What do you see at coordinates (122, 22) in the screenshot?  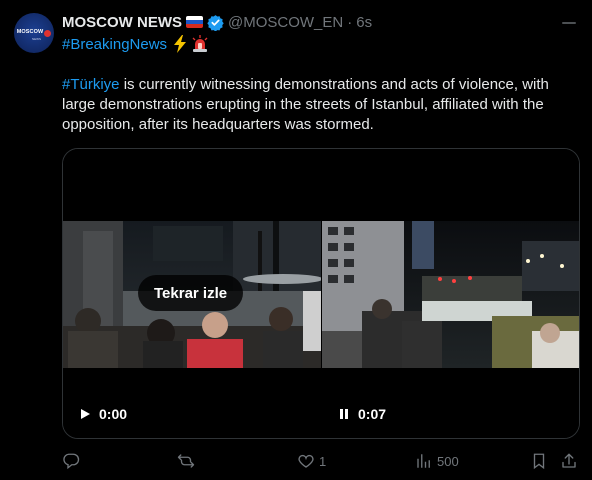 I see `author-name: MOSCOW NEWS` at bounding box center [122, 22].